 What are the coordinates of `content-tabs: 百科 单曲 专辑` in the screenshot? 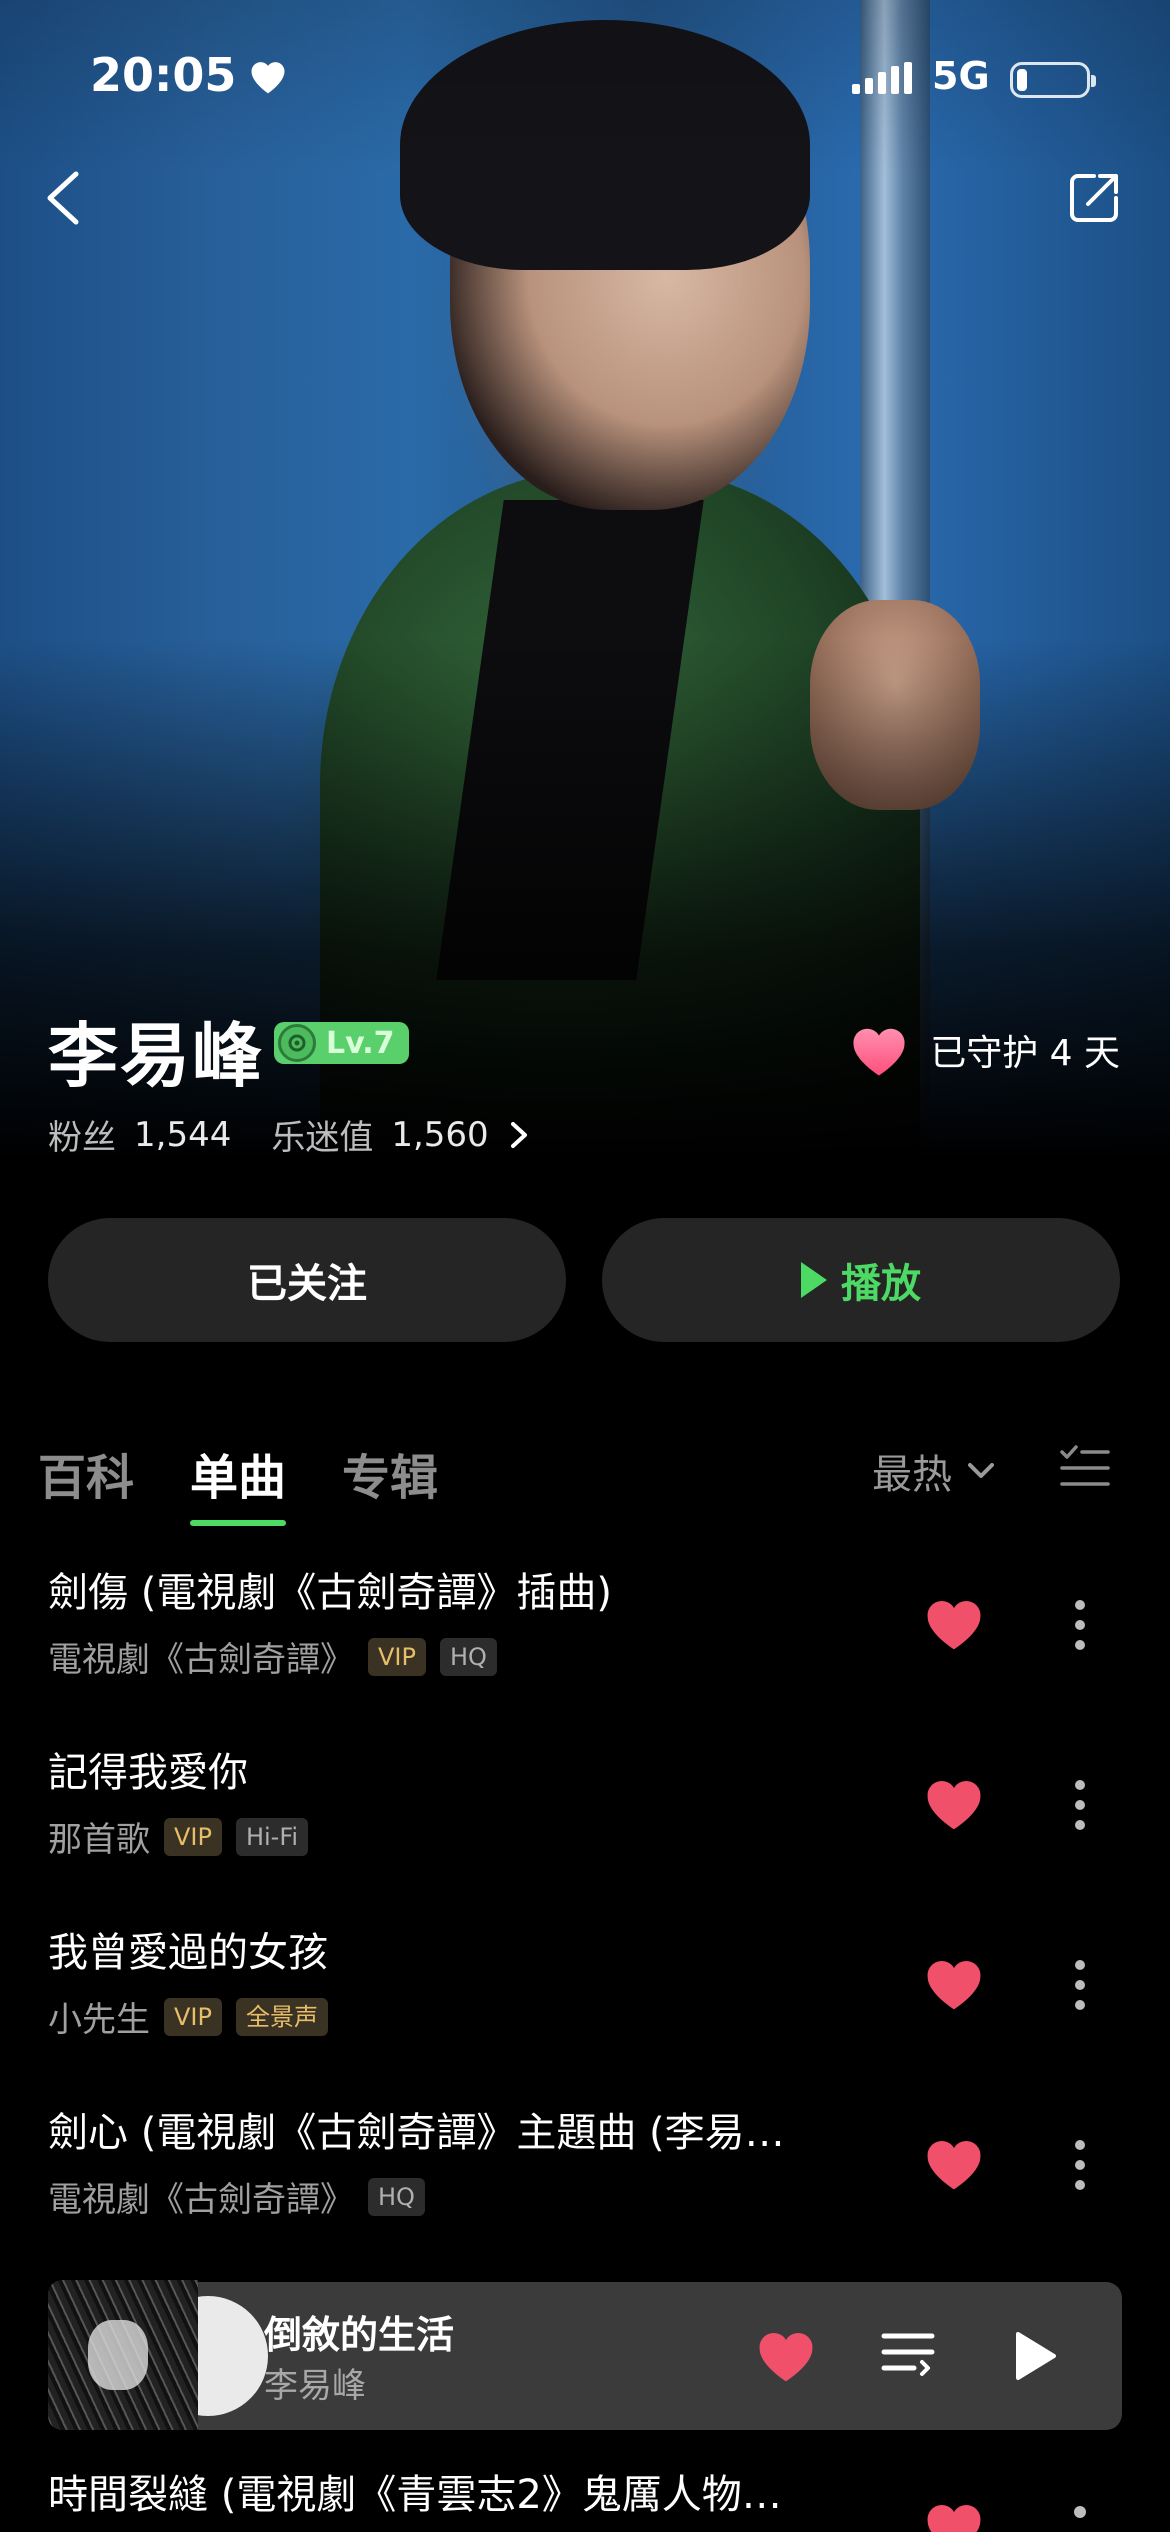 It's located at (238, 1482).